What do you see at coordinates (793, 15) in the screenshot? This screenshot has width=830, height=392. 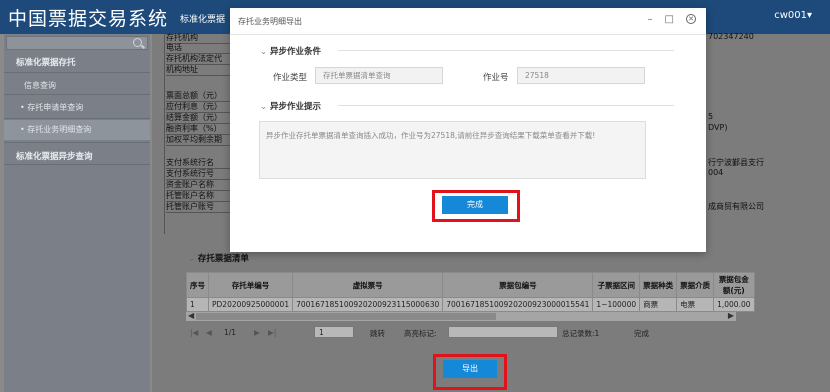 I see `user-menu: cw001▾` at bounding box center [793, 15].